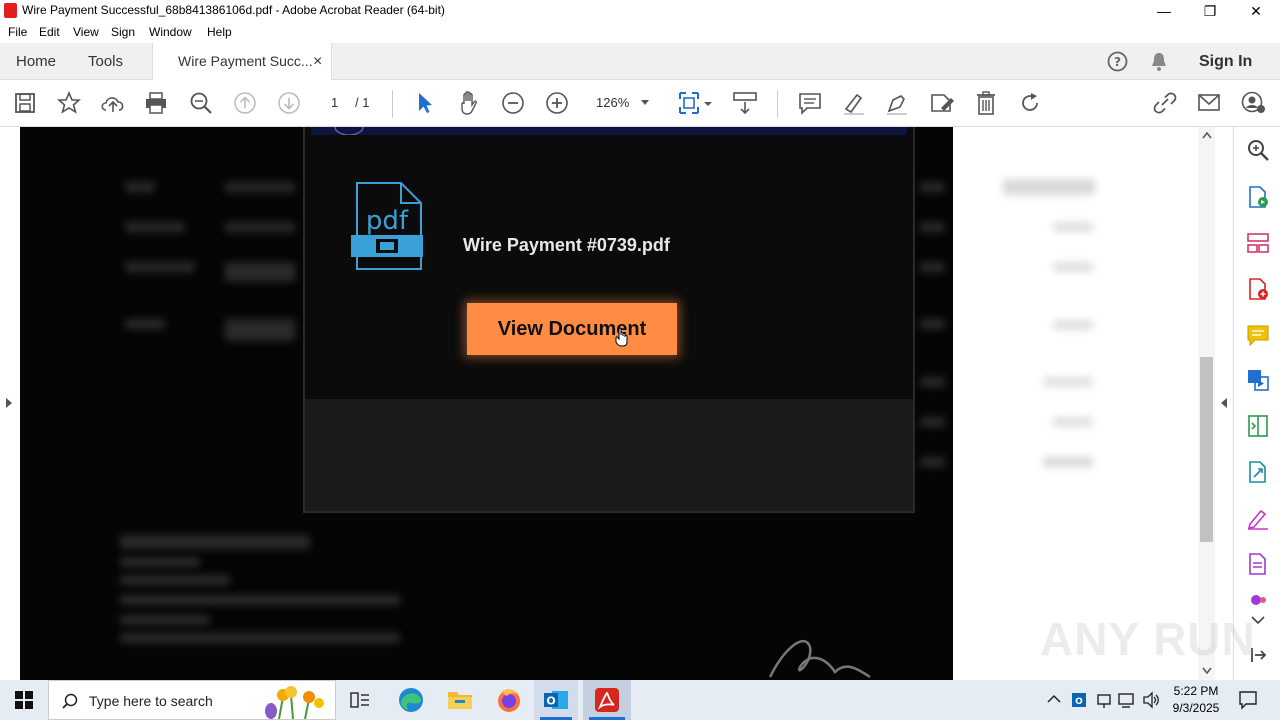  I want to click on page-number-input: 1, so click(334, 102).